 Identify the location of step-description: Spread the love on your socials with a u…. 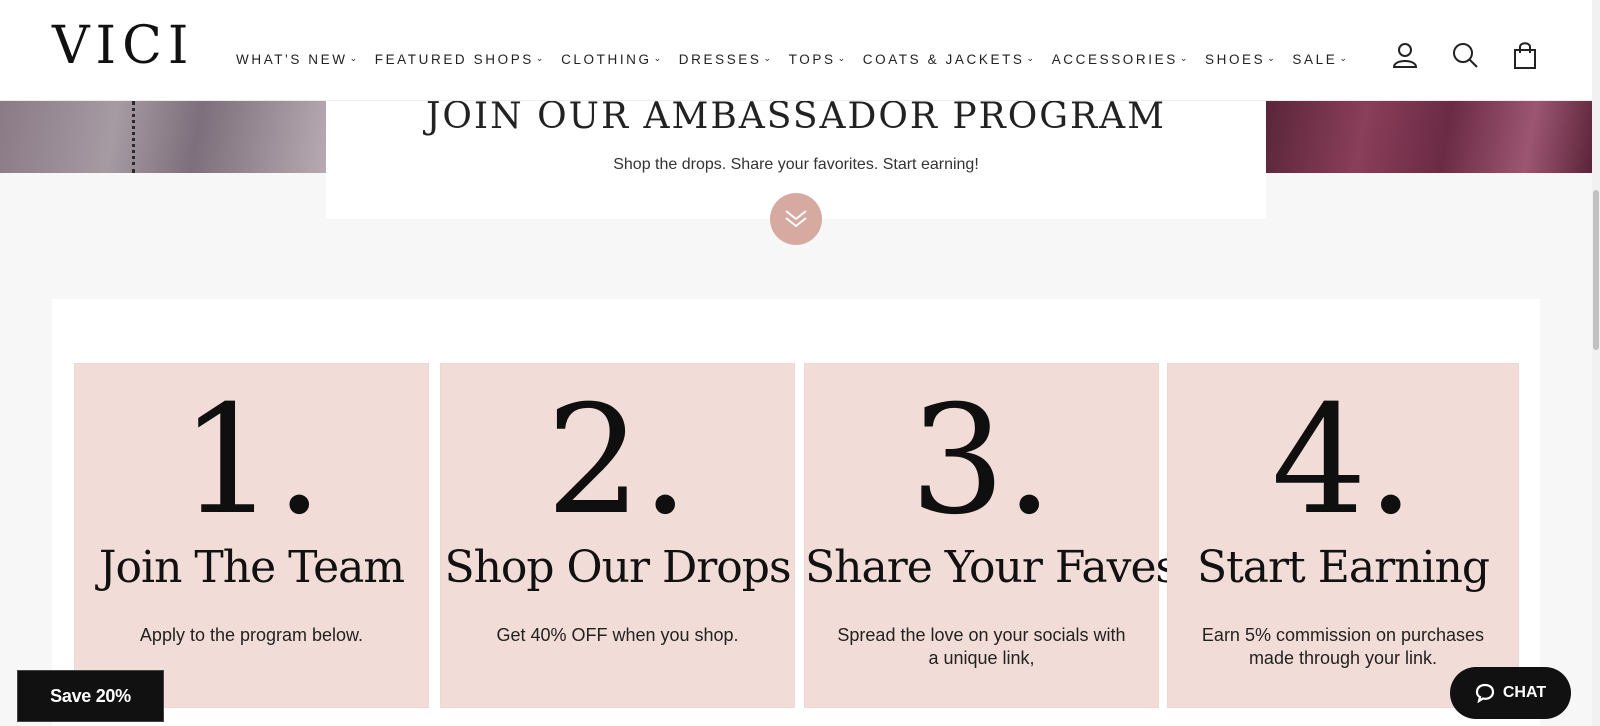
(981, 646).